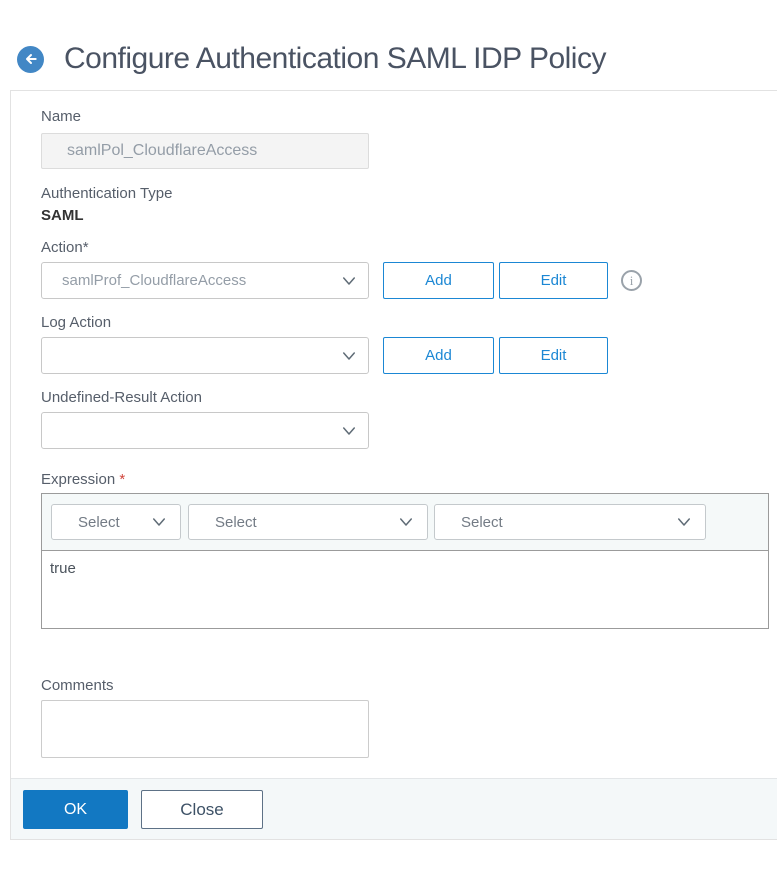 The image size is (777, 877). What do you see at coordinates (438, 280) in the screenshot?
I see `action-add-button: Add` at bounding box center [438, 280].